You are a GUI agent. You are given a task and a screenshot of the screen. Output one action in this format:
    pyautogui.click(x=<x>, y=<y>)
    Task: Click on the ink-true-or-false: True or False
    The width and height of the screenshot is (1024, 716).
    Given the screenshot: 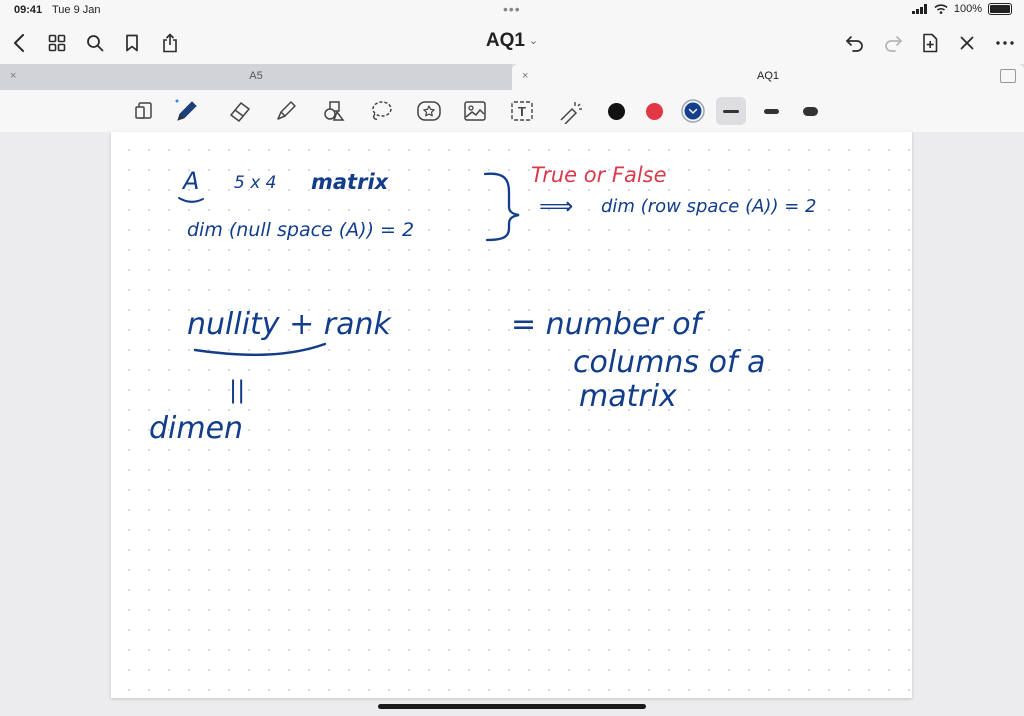 What is the action you would take?
    pyautogui.click(x=599, y=175)
    